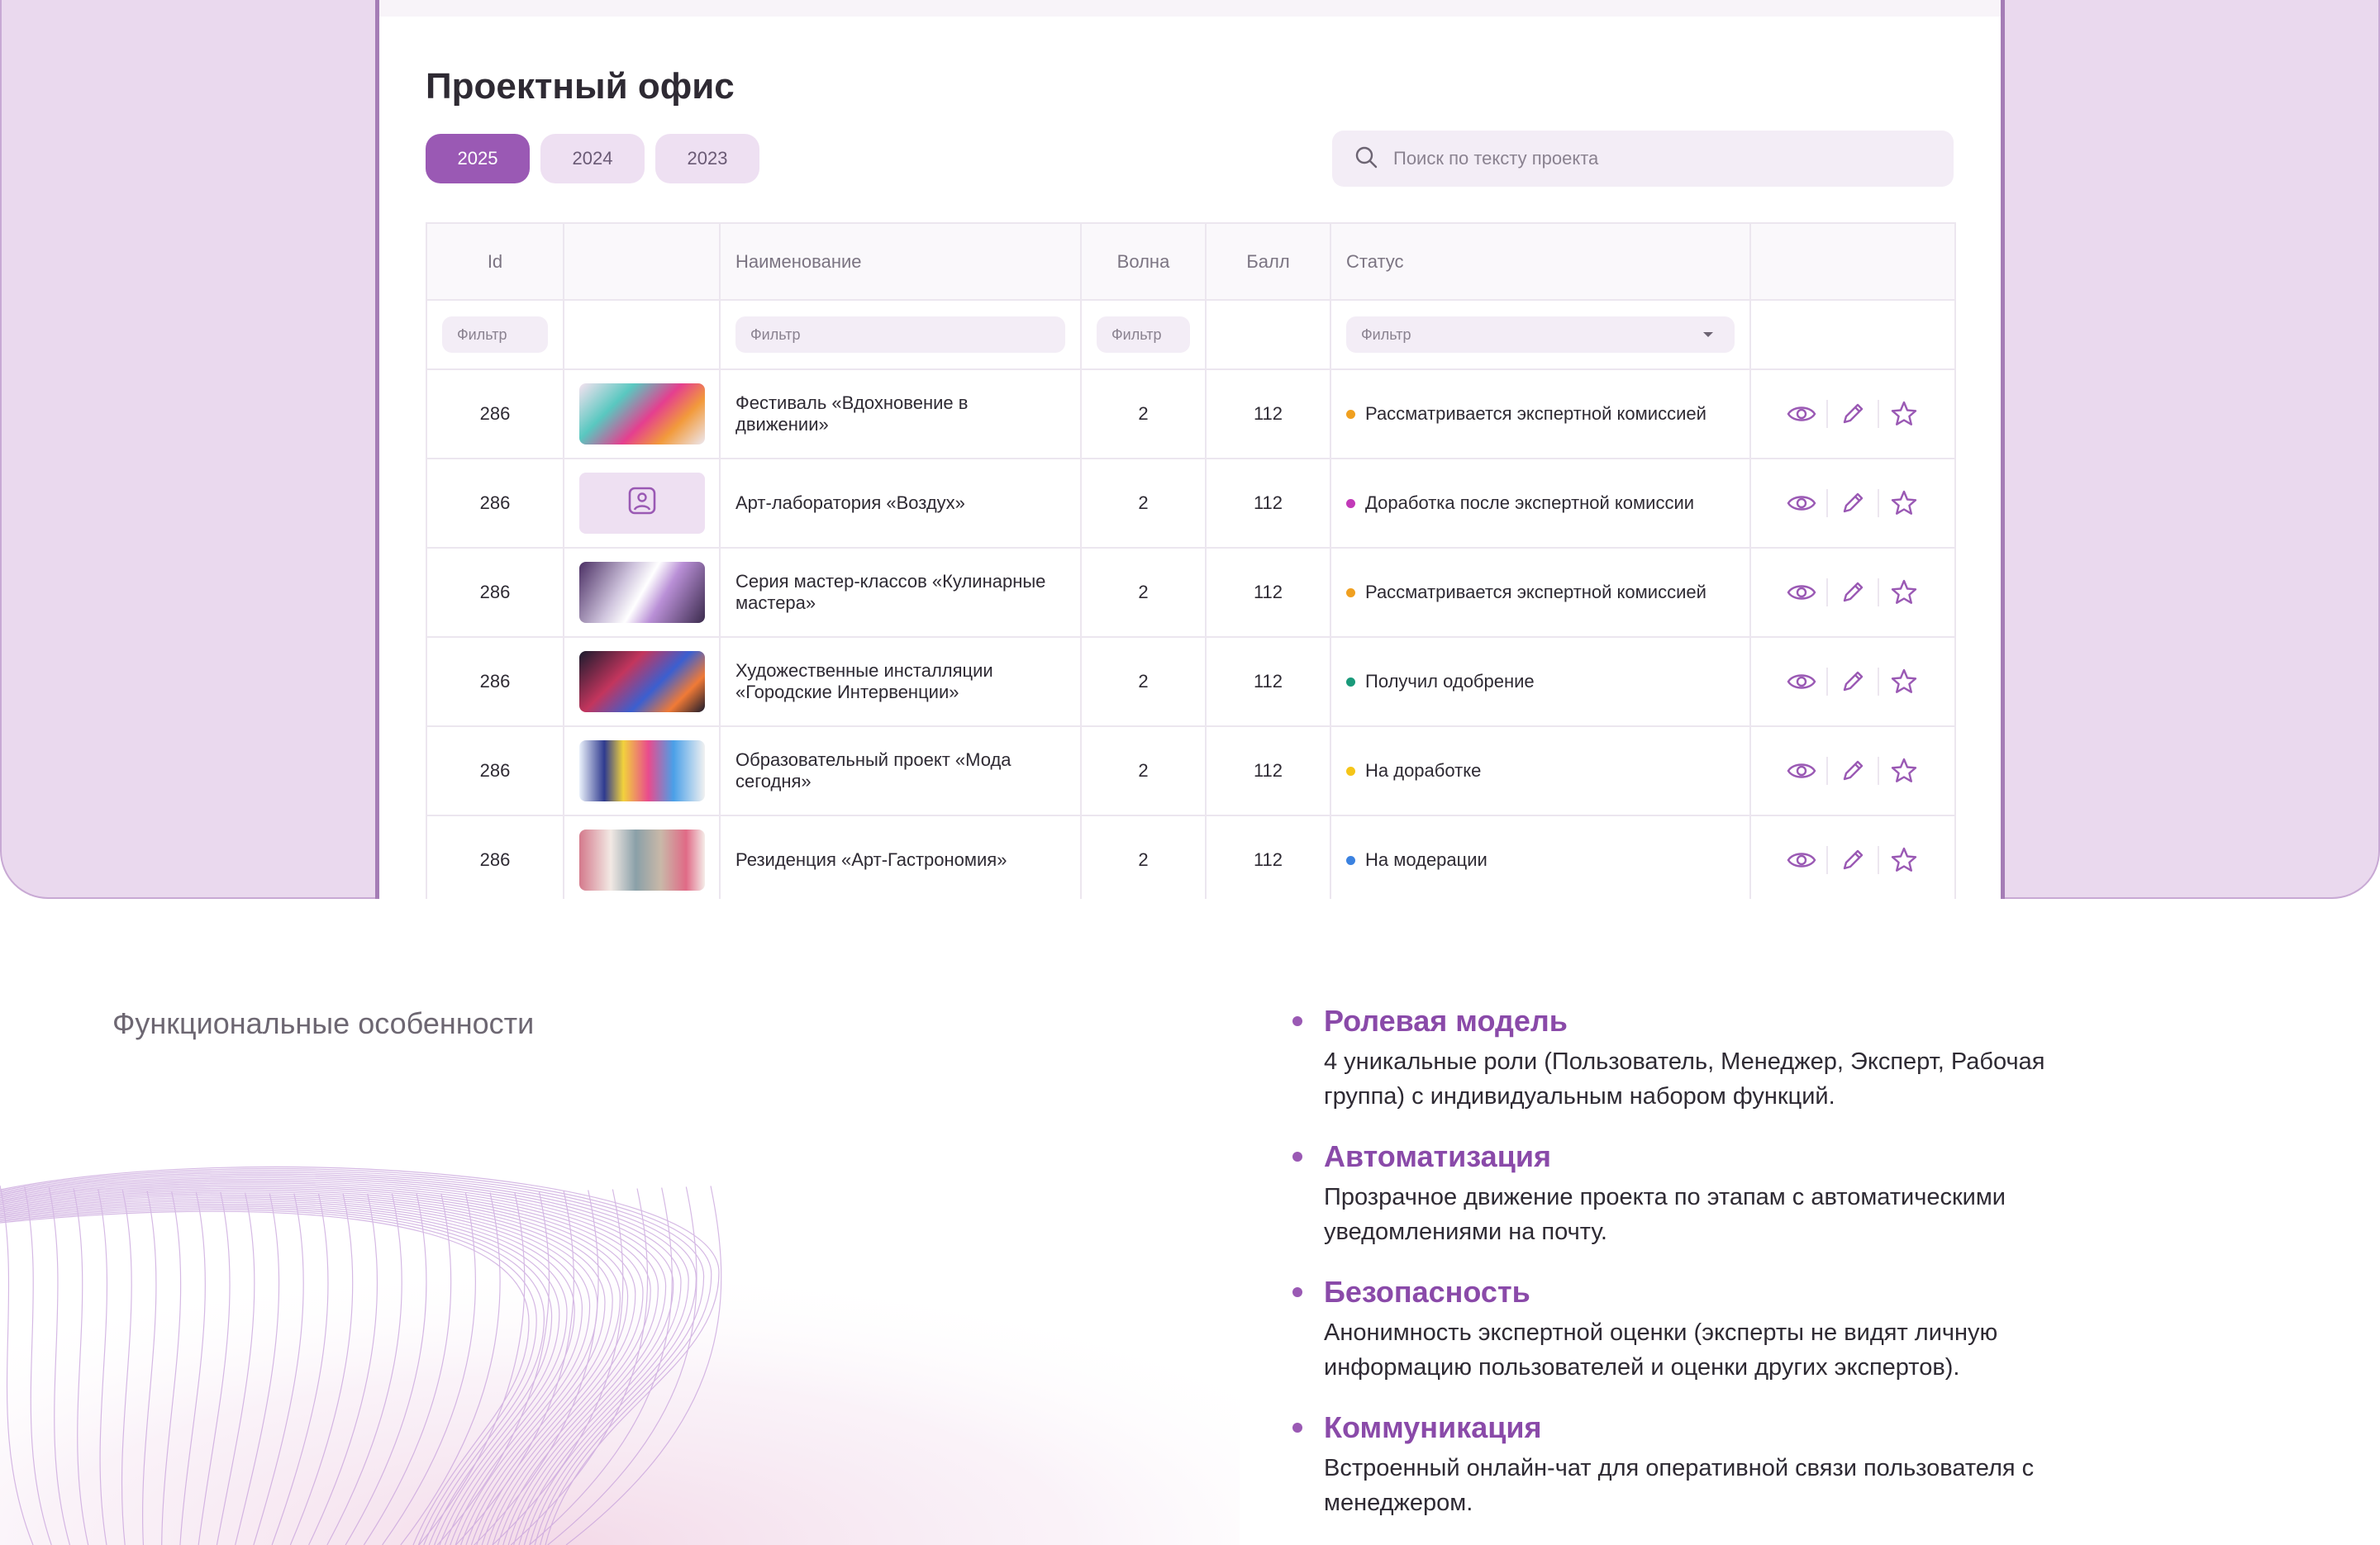 The image size is (2380, 1545). I want to click on column-header-score: Балл, so click(1268, 261).